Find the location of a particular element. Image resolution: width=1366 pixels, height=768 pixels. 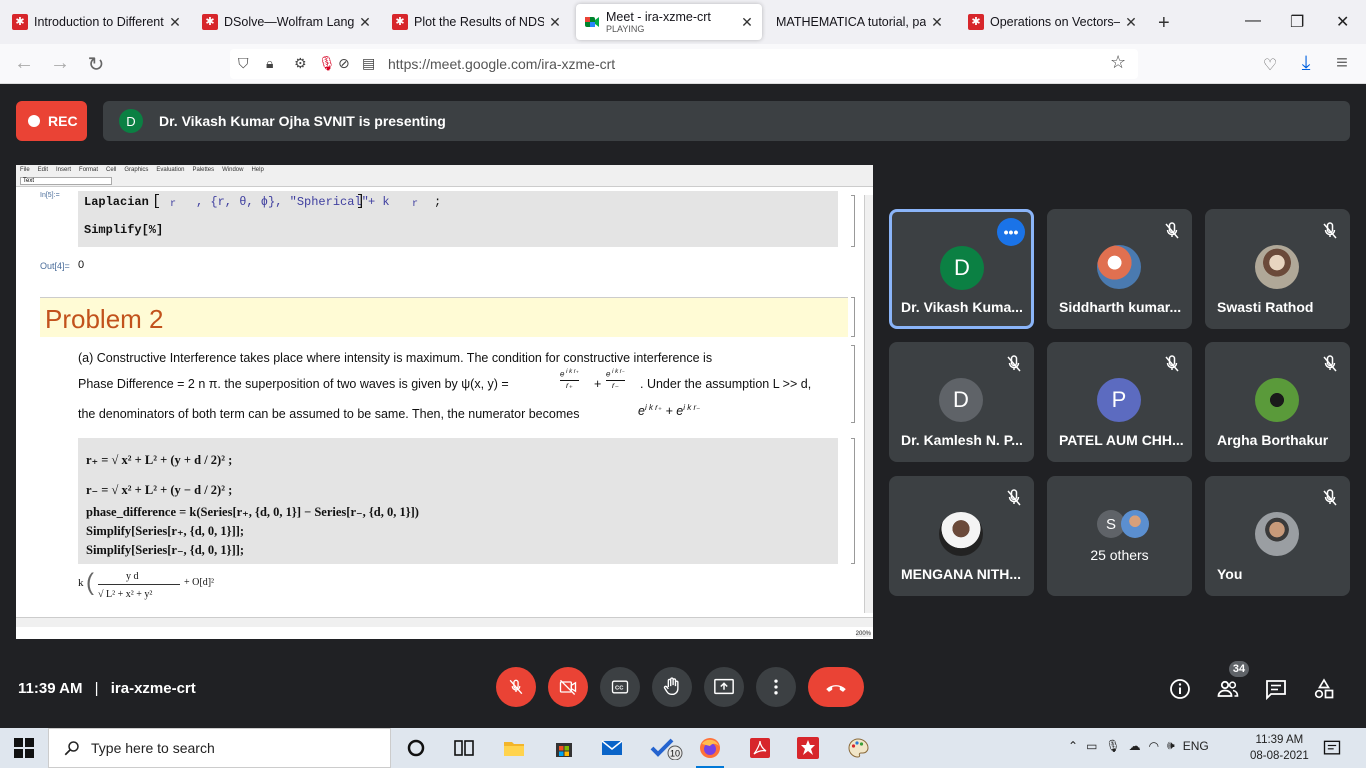

battery-icon: ▭ is located at coordinates (1091, 746).